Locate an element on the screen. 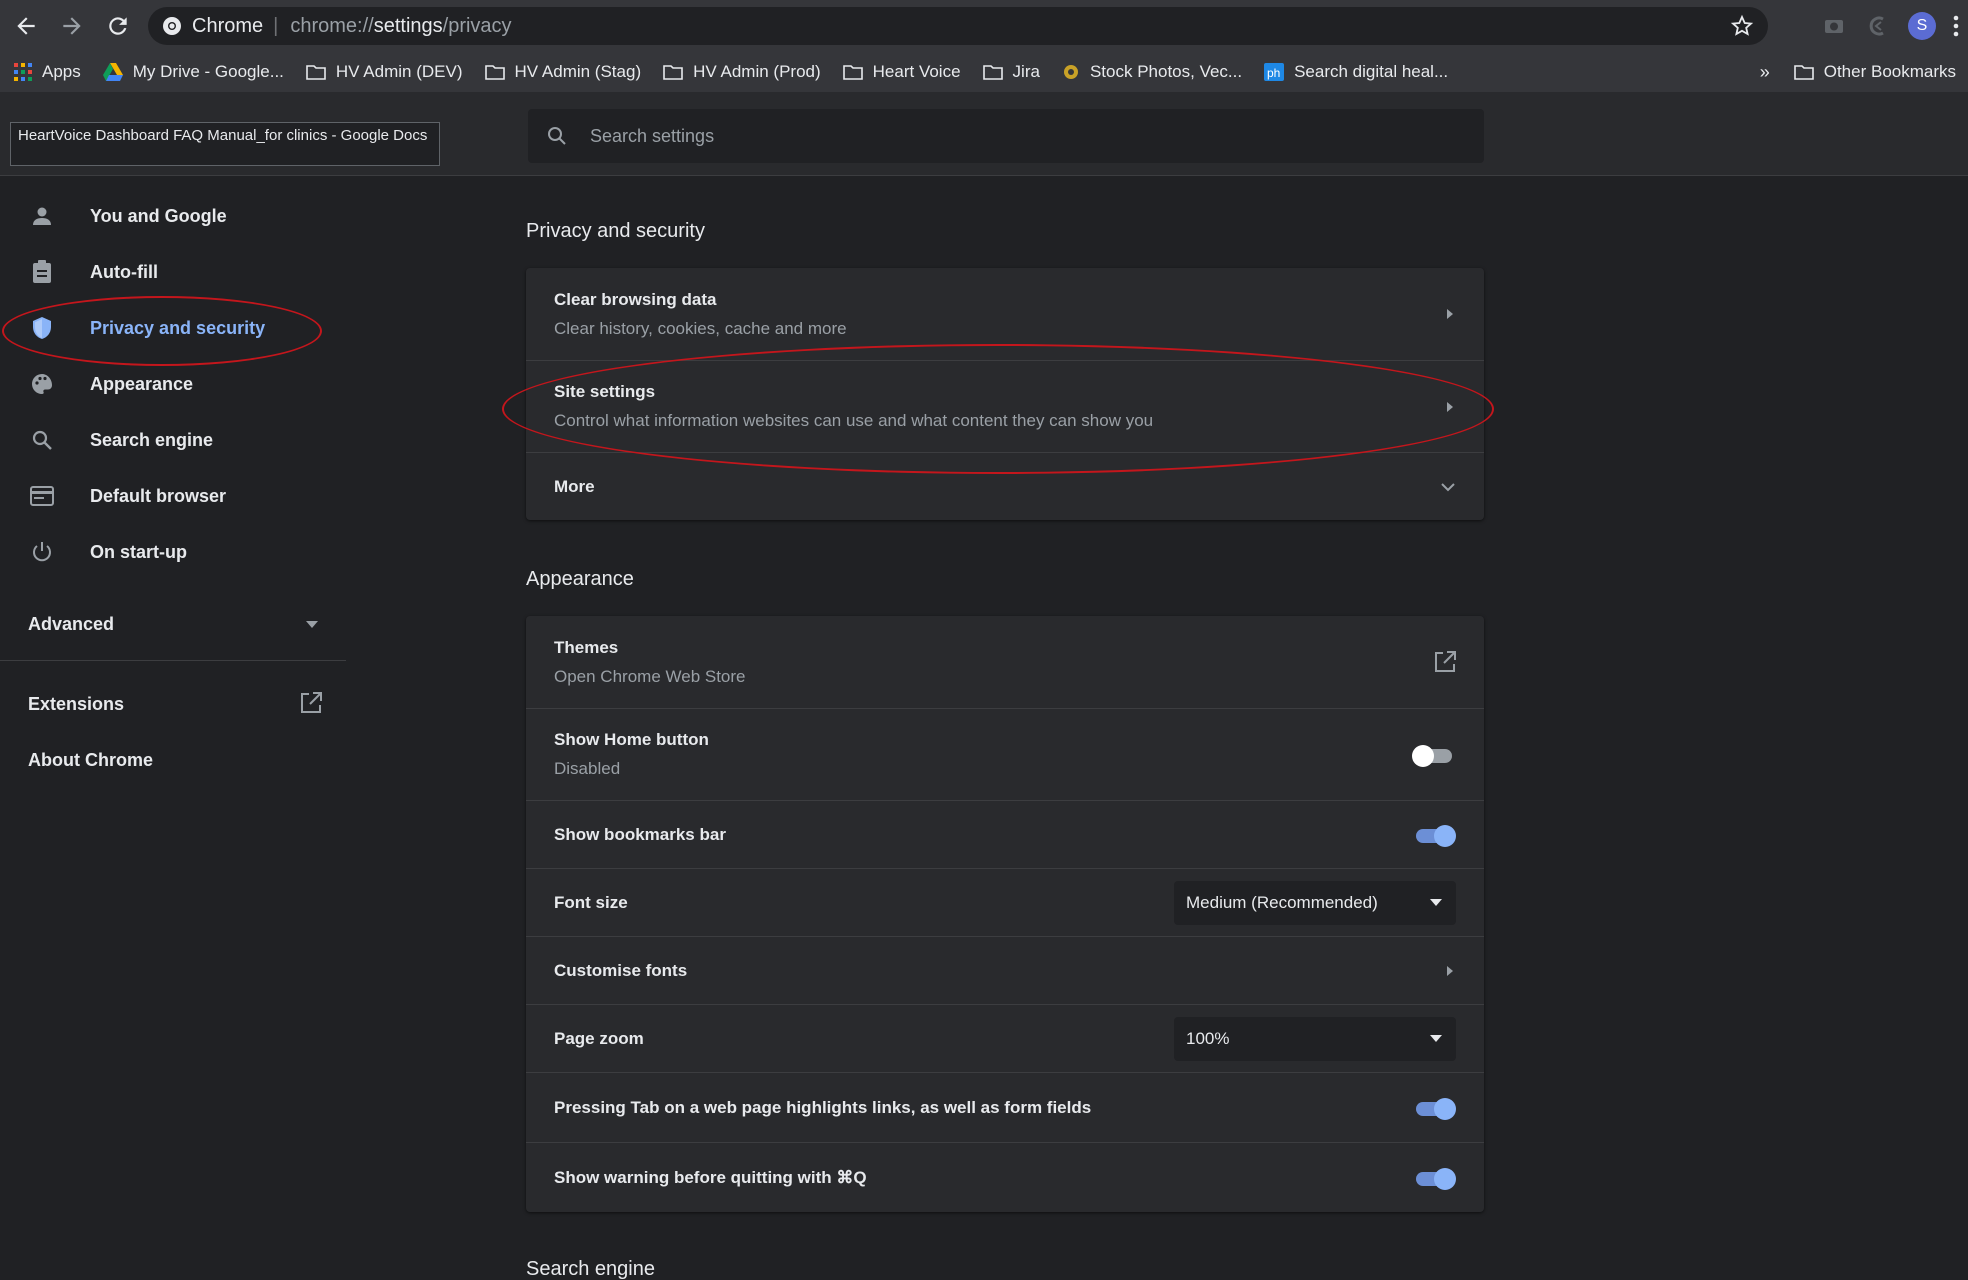  sidebar-about-chrome: About Chrome is located at coordinates (90, 760).